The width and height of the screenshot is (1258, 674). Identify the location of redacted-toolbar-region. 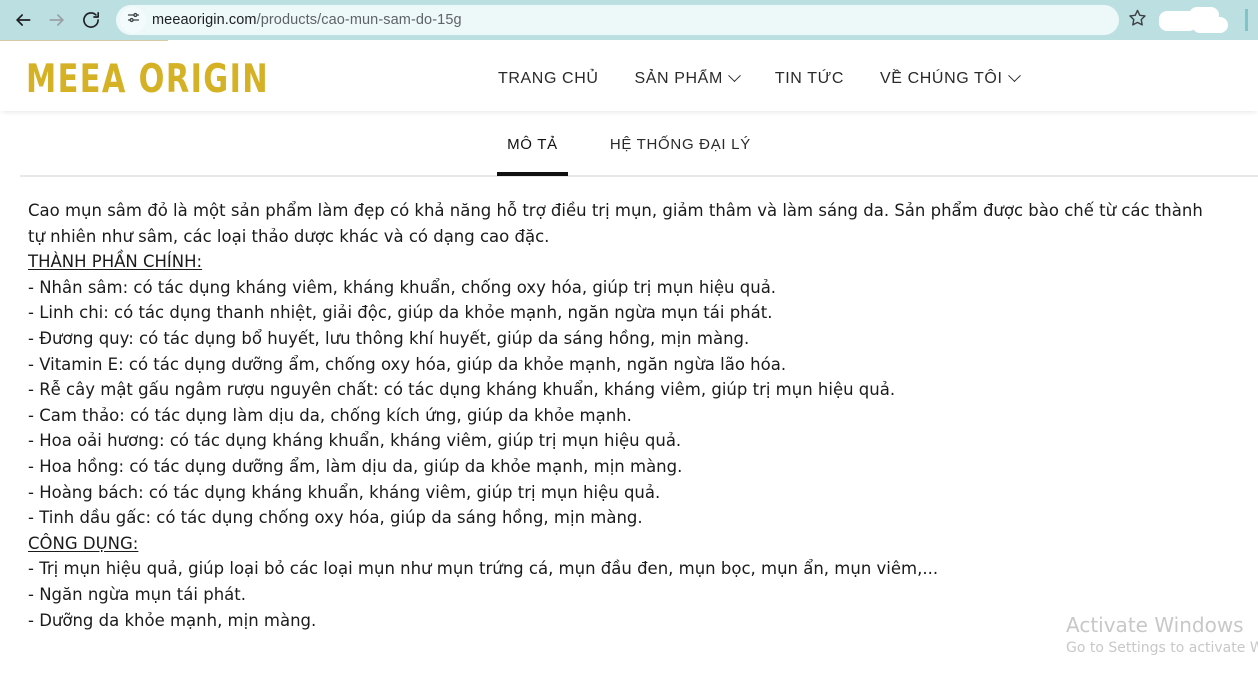
(1198, 20).